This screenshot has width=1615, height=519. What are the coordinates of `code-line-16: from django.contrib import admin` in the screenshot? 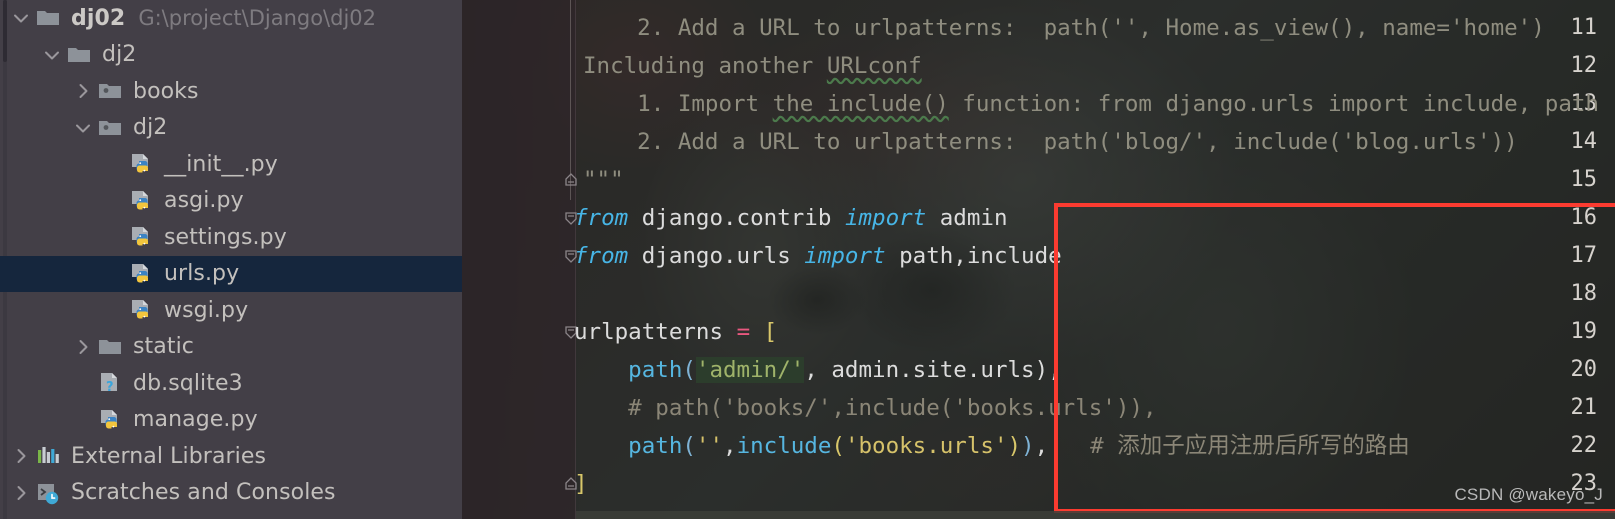 It's located at (791, 218).